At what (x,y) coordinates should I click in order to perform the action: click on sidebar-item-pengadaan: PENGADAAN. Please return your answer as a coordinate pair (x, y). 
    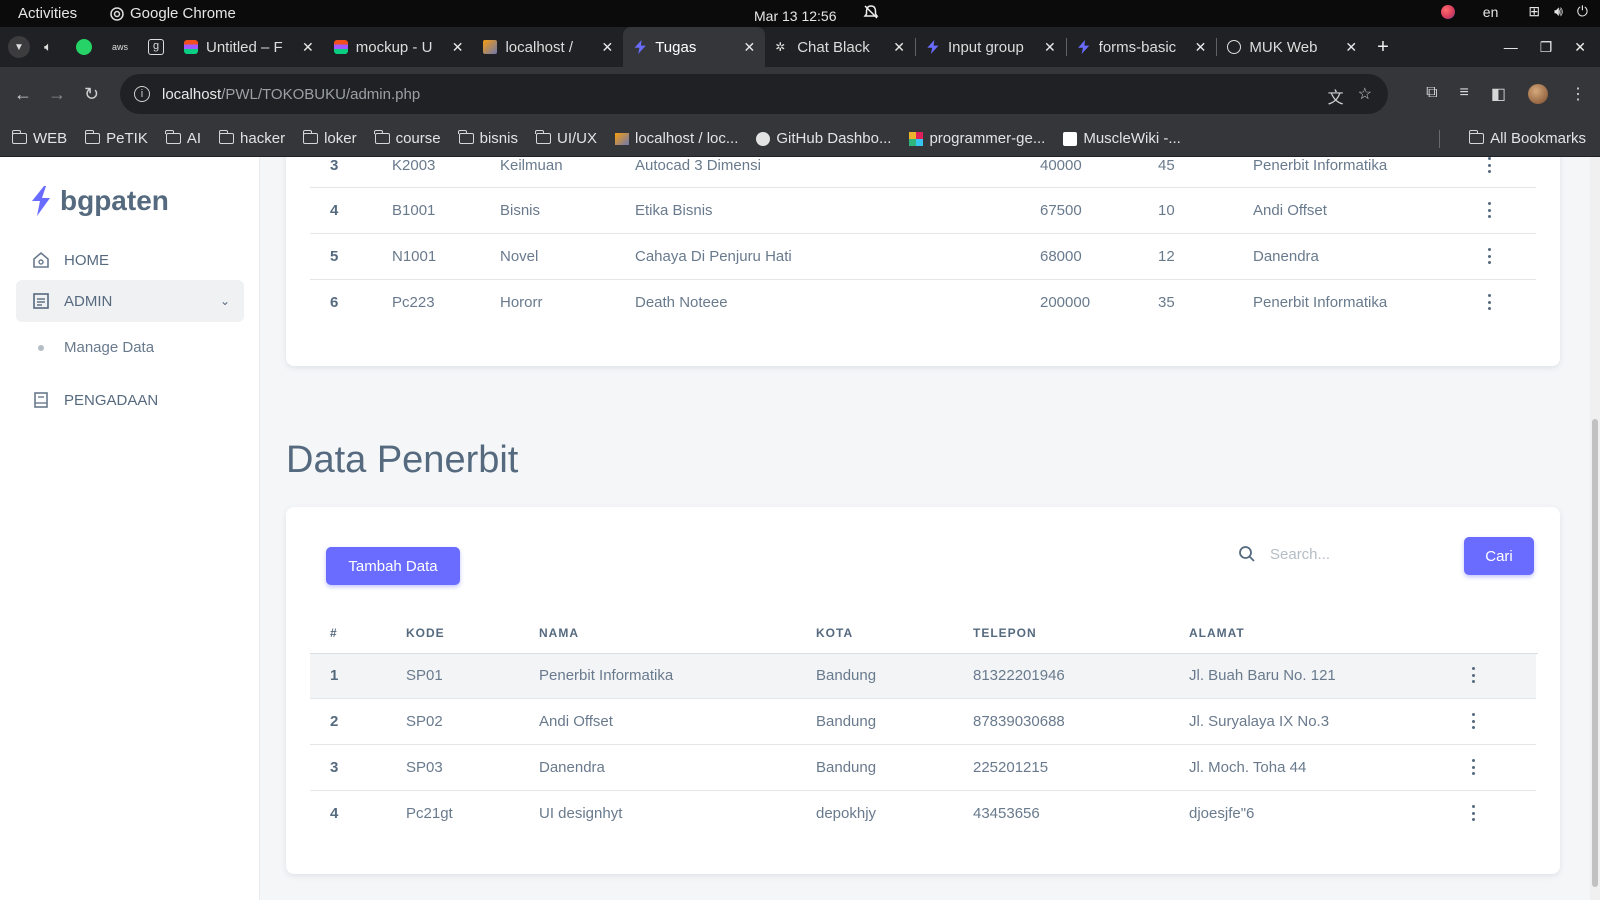
    Looking at the image, I should click on (130, 400).